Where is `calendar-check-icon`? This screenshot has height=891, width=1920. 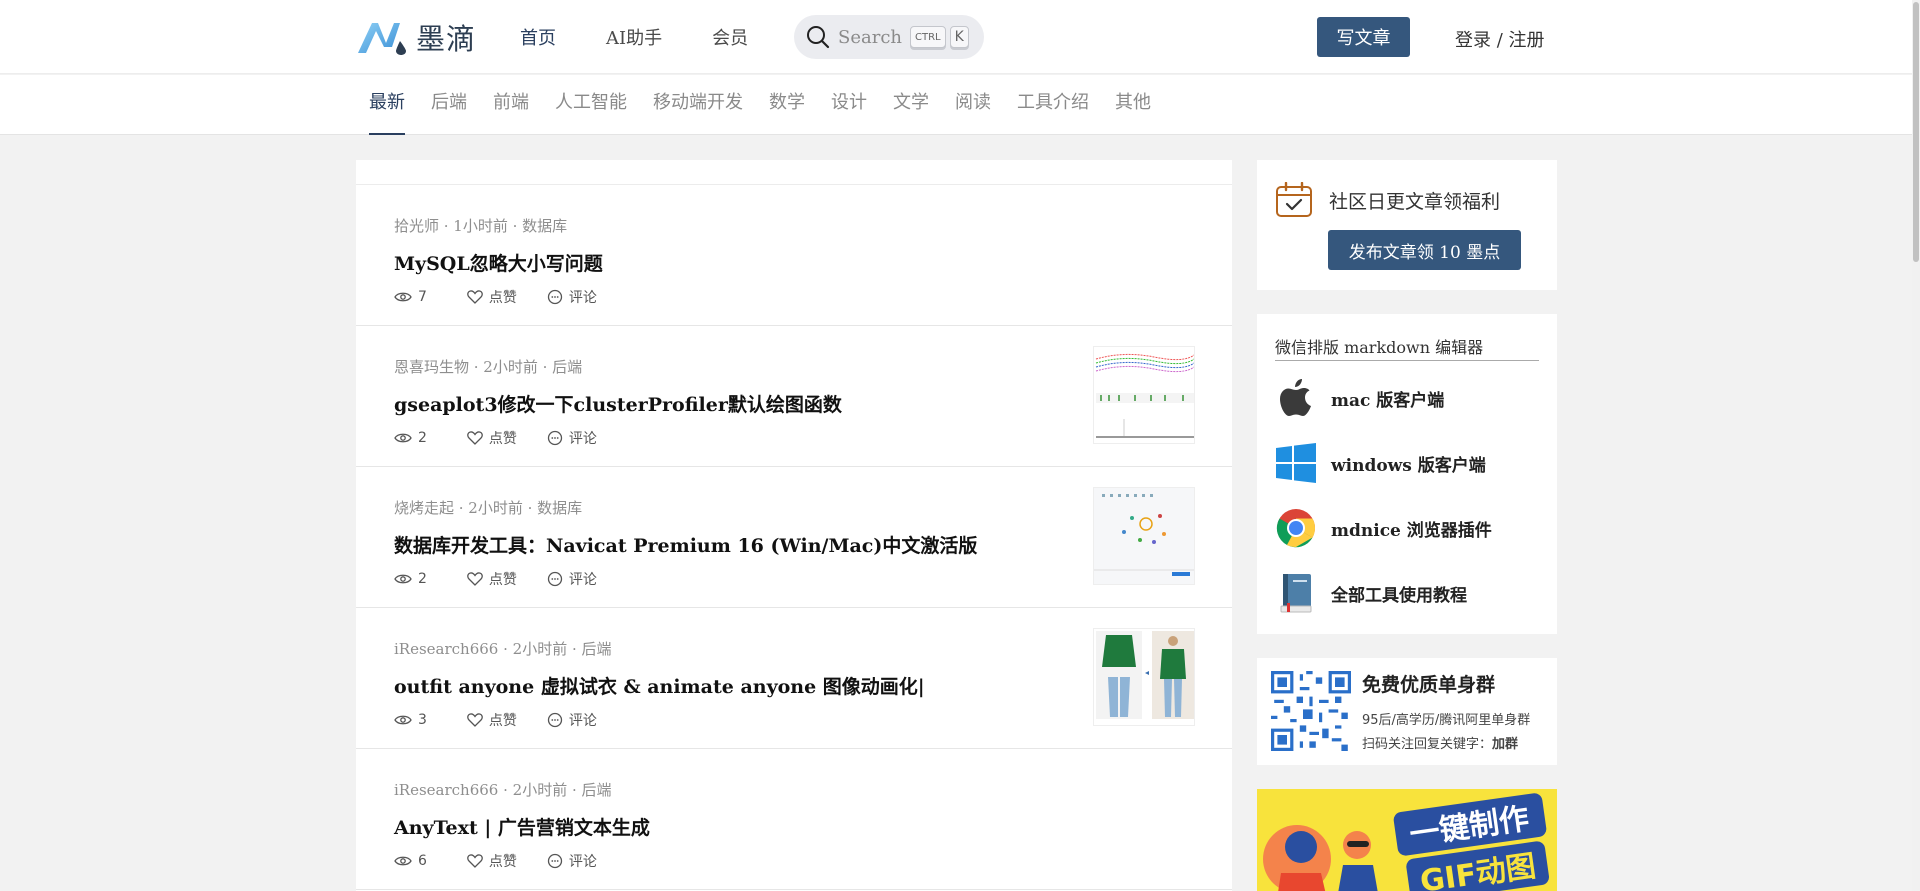
calendar-check-icon is located at coordinates (1294, 199).